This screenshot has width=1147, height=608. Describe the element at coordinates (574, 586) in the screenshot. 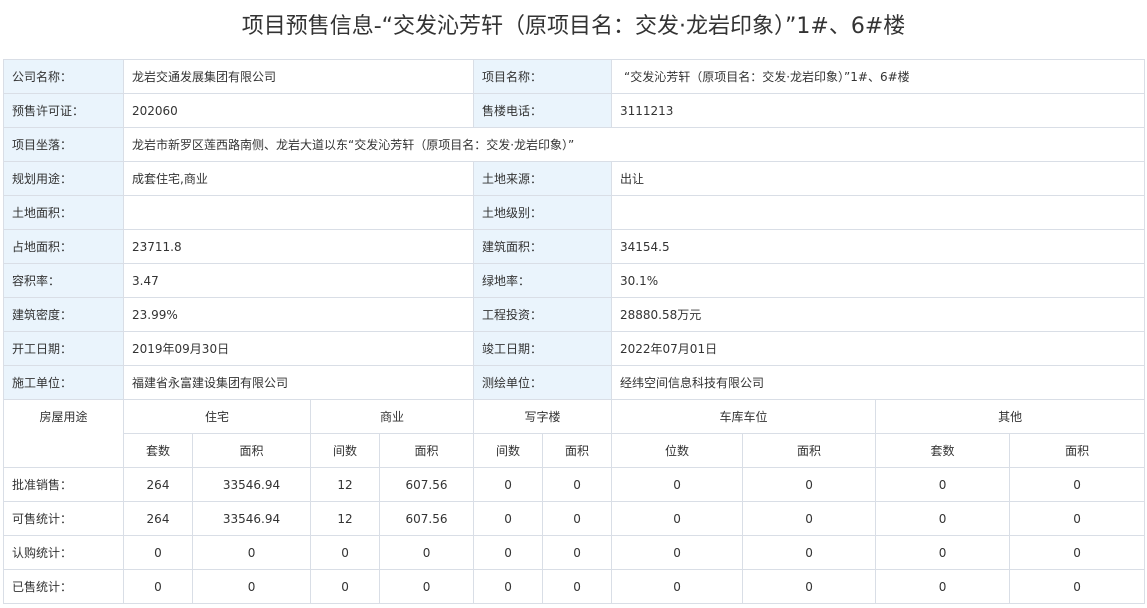

I see `stats-row-sold: 已售统计： 0 0 0 0 0 0 0 0 0 0` at that location.